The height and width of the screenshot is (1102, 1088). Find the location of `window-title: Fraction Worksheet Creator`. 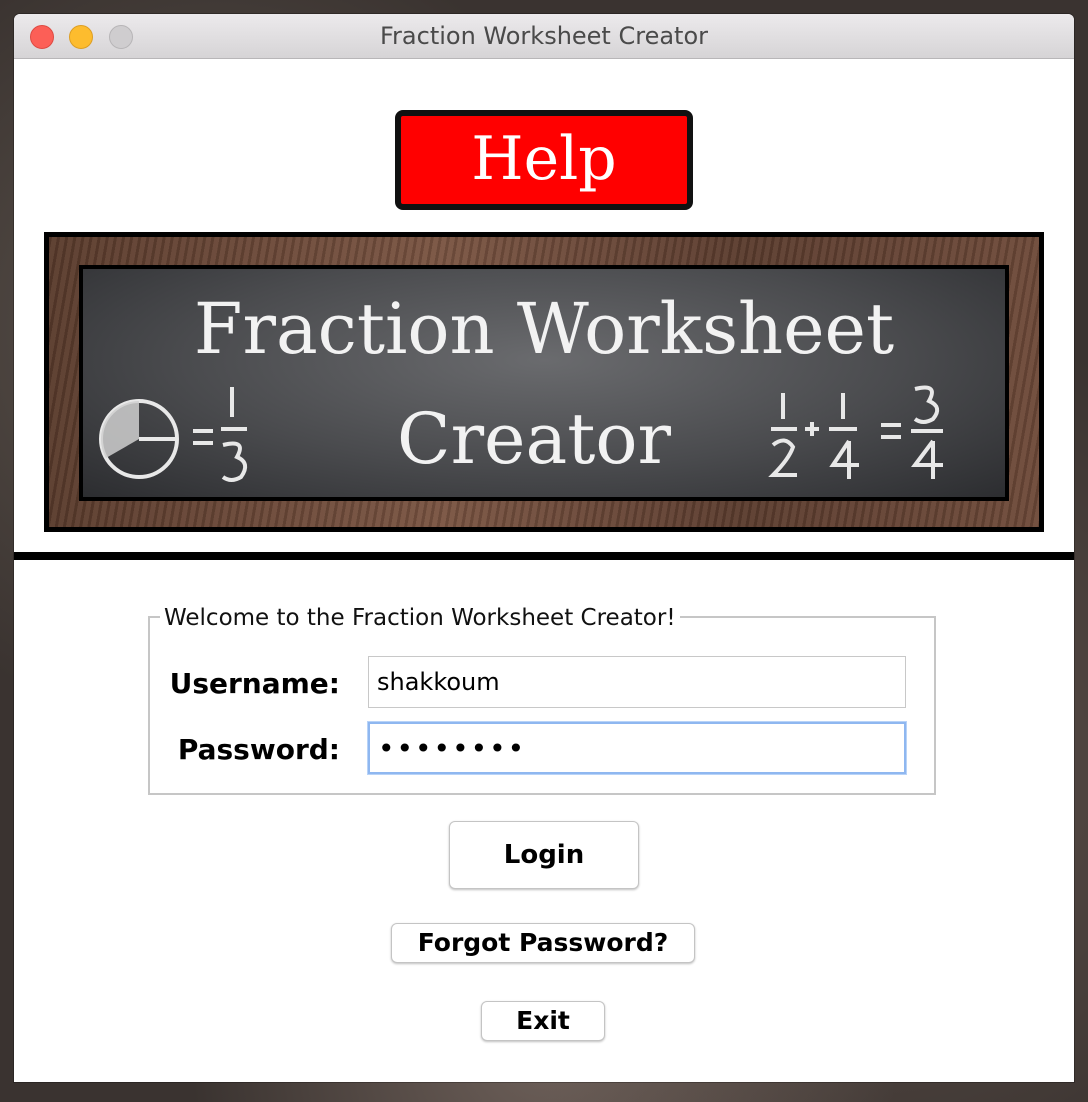

window-title: Fraction Worksheet Creator is located at coordinates (544, 36).